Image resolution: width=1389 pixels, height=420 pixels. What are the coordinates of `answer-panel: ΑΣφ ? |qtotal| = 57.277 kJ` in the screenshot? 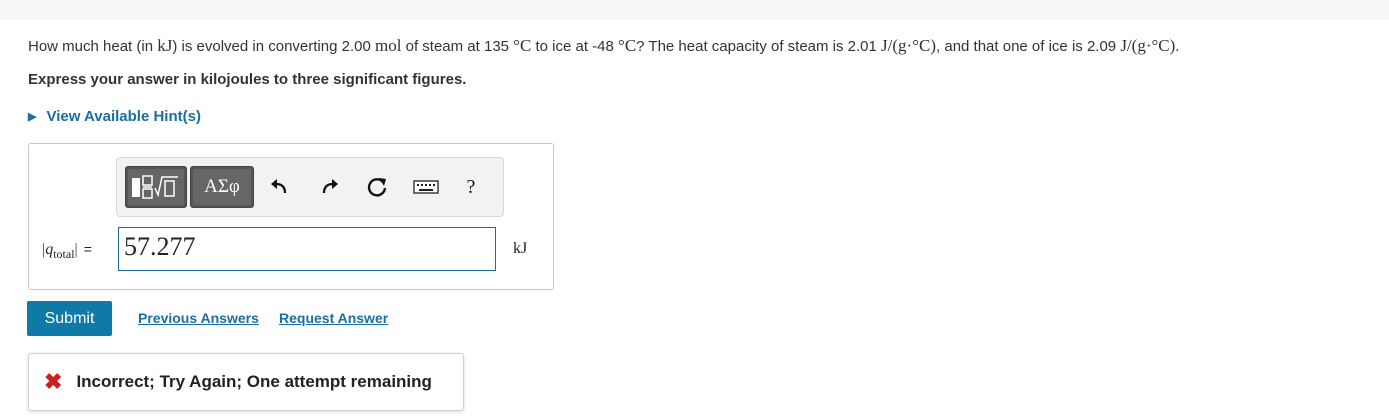 It's located at (291, 216).